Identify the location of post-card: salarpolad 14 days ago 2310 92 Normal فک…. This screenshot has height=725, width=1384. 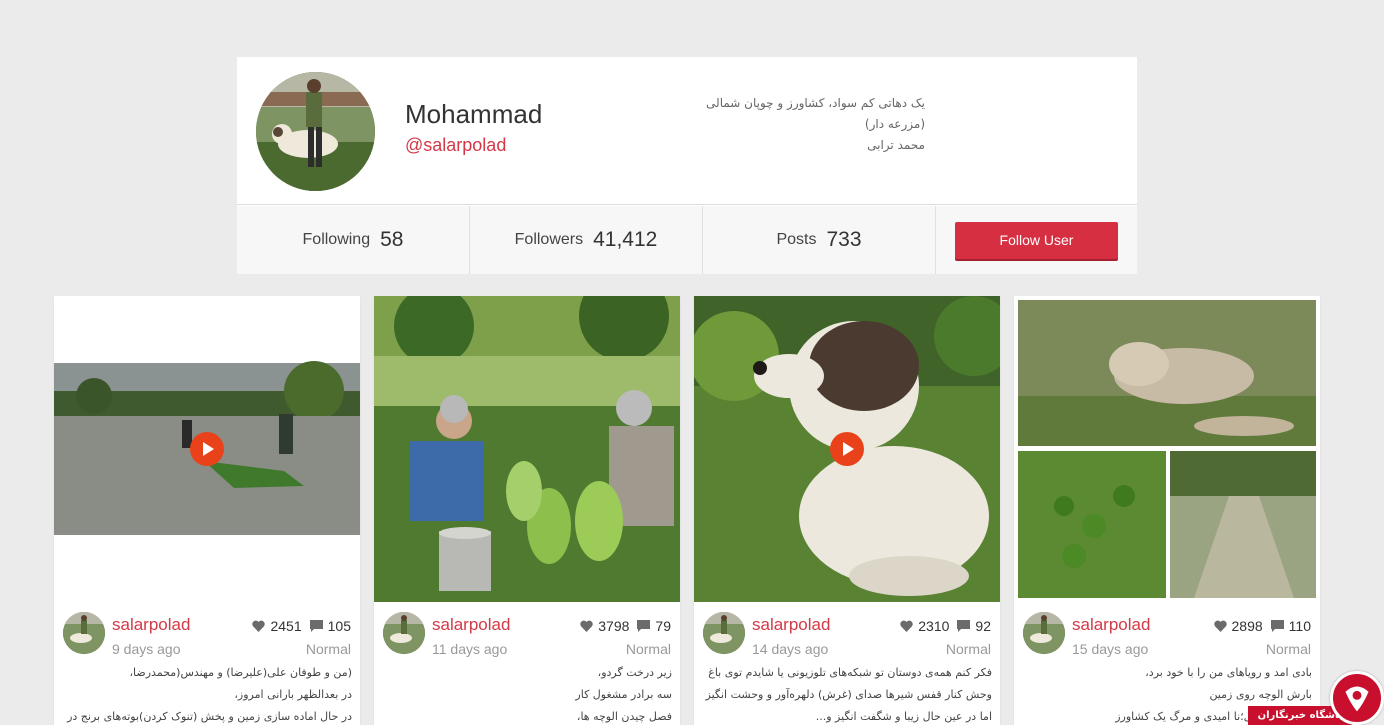
(847, 510).